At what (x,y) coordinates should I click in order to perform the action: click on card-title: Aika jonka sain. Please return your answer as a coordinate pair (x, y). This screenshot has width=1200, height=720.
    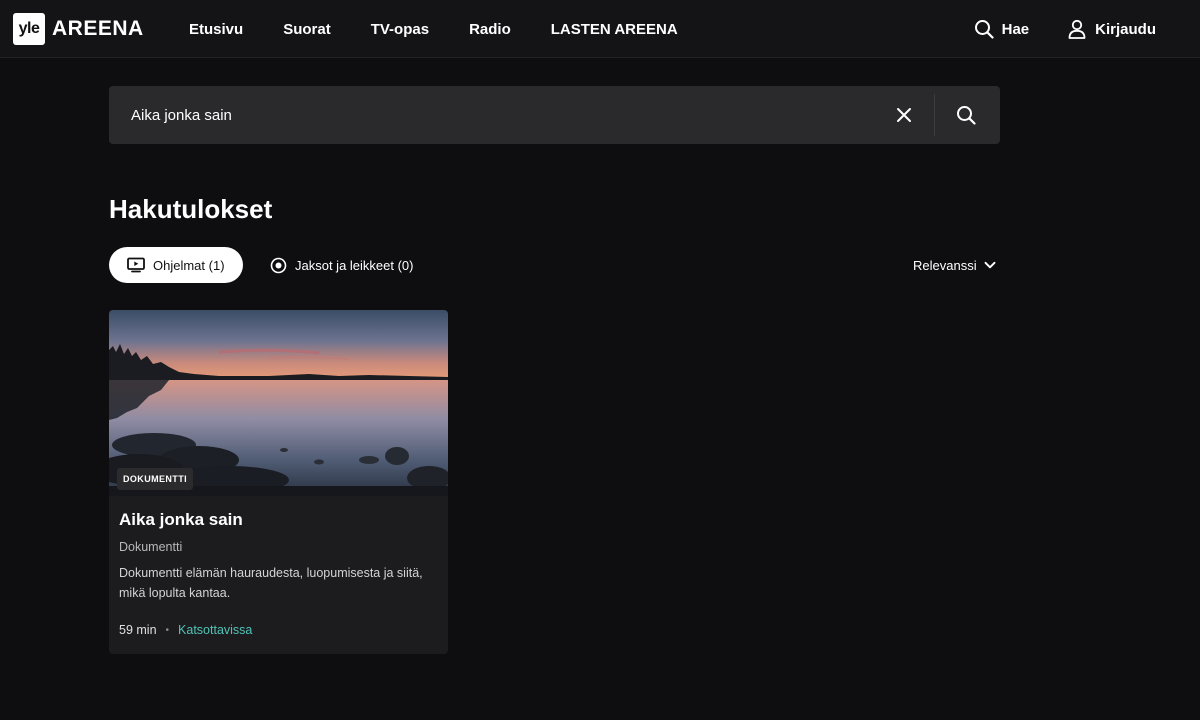
    Looking at the image, I should click on (181, 519).